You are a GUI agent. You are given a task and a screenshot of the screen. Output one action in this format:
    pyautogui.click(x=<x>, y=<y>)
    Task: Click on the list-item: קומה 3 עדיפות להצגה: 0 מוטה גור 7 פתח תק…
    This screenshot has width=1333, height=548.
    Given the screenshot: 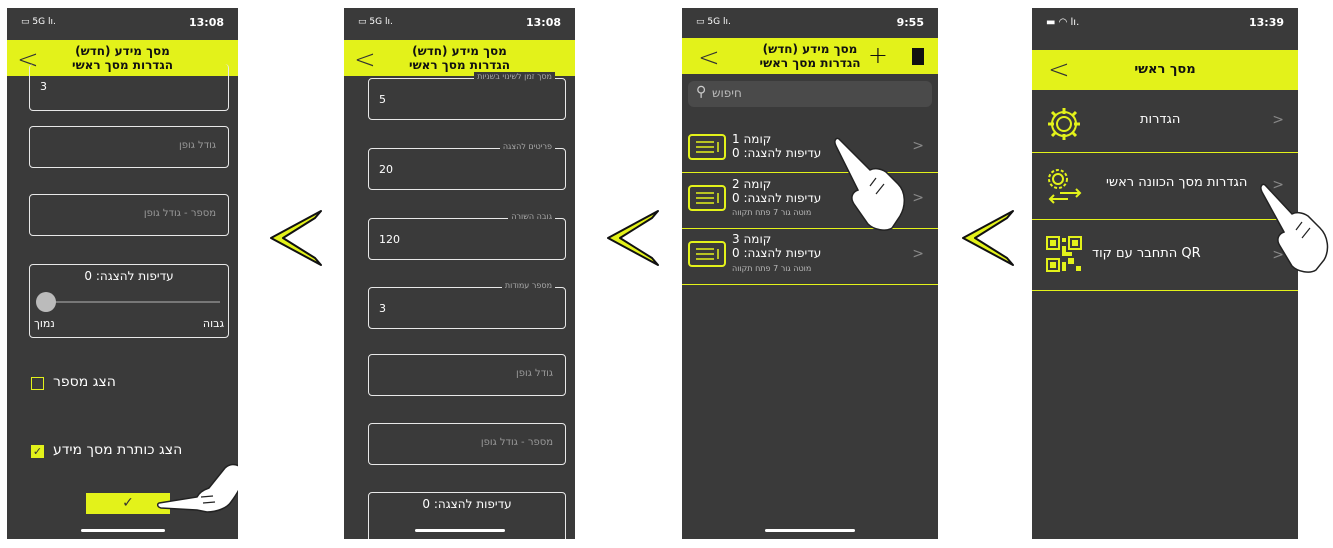 What is the action you would take?
    pyautogui.click(x=810, y=257)
    